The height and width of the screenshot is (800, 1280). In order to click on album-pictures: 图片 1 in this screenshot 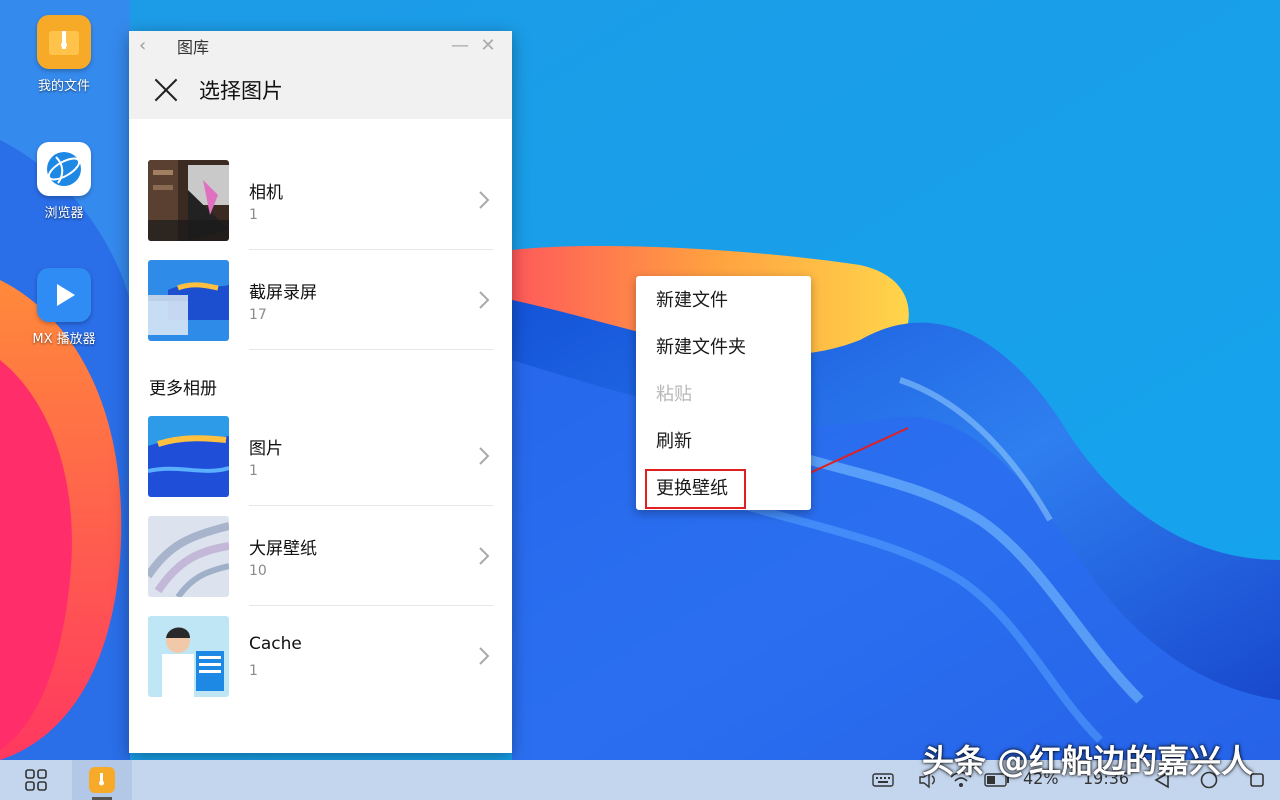, I will do `click(320, 466)`.